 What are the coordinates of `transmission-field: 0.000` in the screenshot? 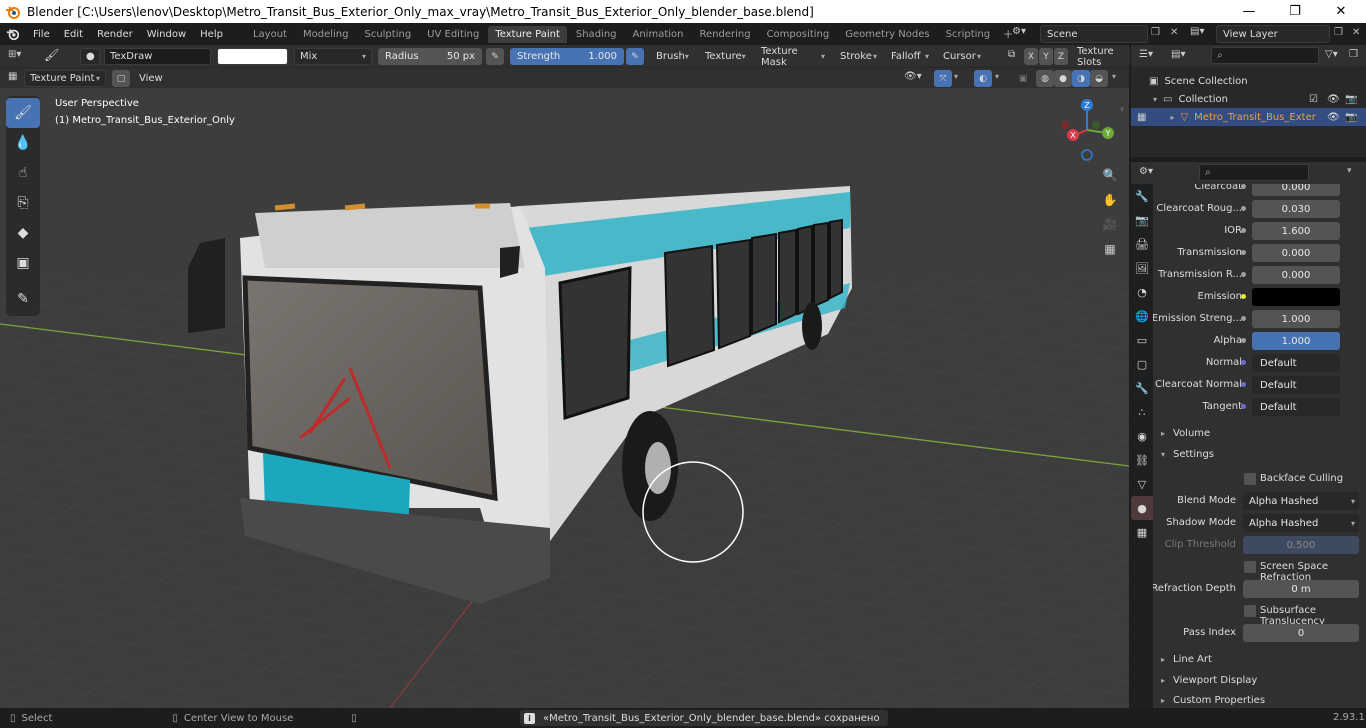 It's located at (1296, 253).